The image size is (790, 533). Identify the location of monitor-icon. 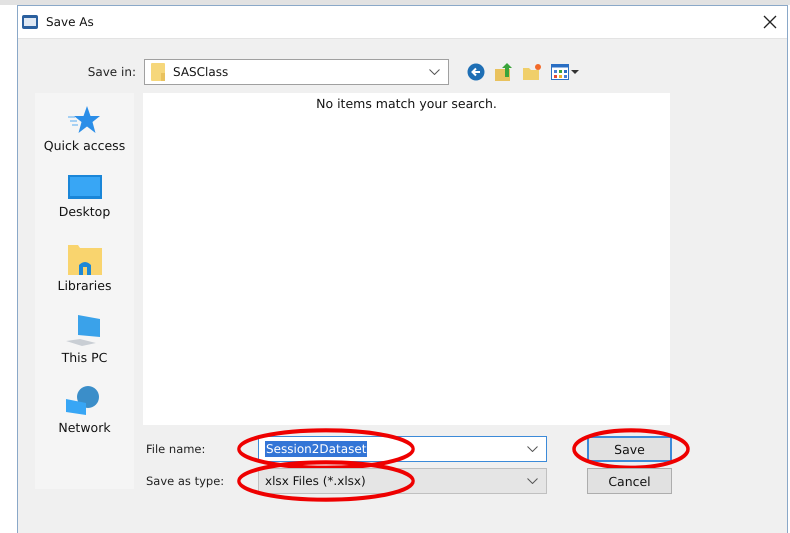
(85, 188).